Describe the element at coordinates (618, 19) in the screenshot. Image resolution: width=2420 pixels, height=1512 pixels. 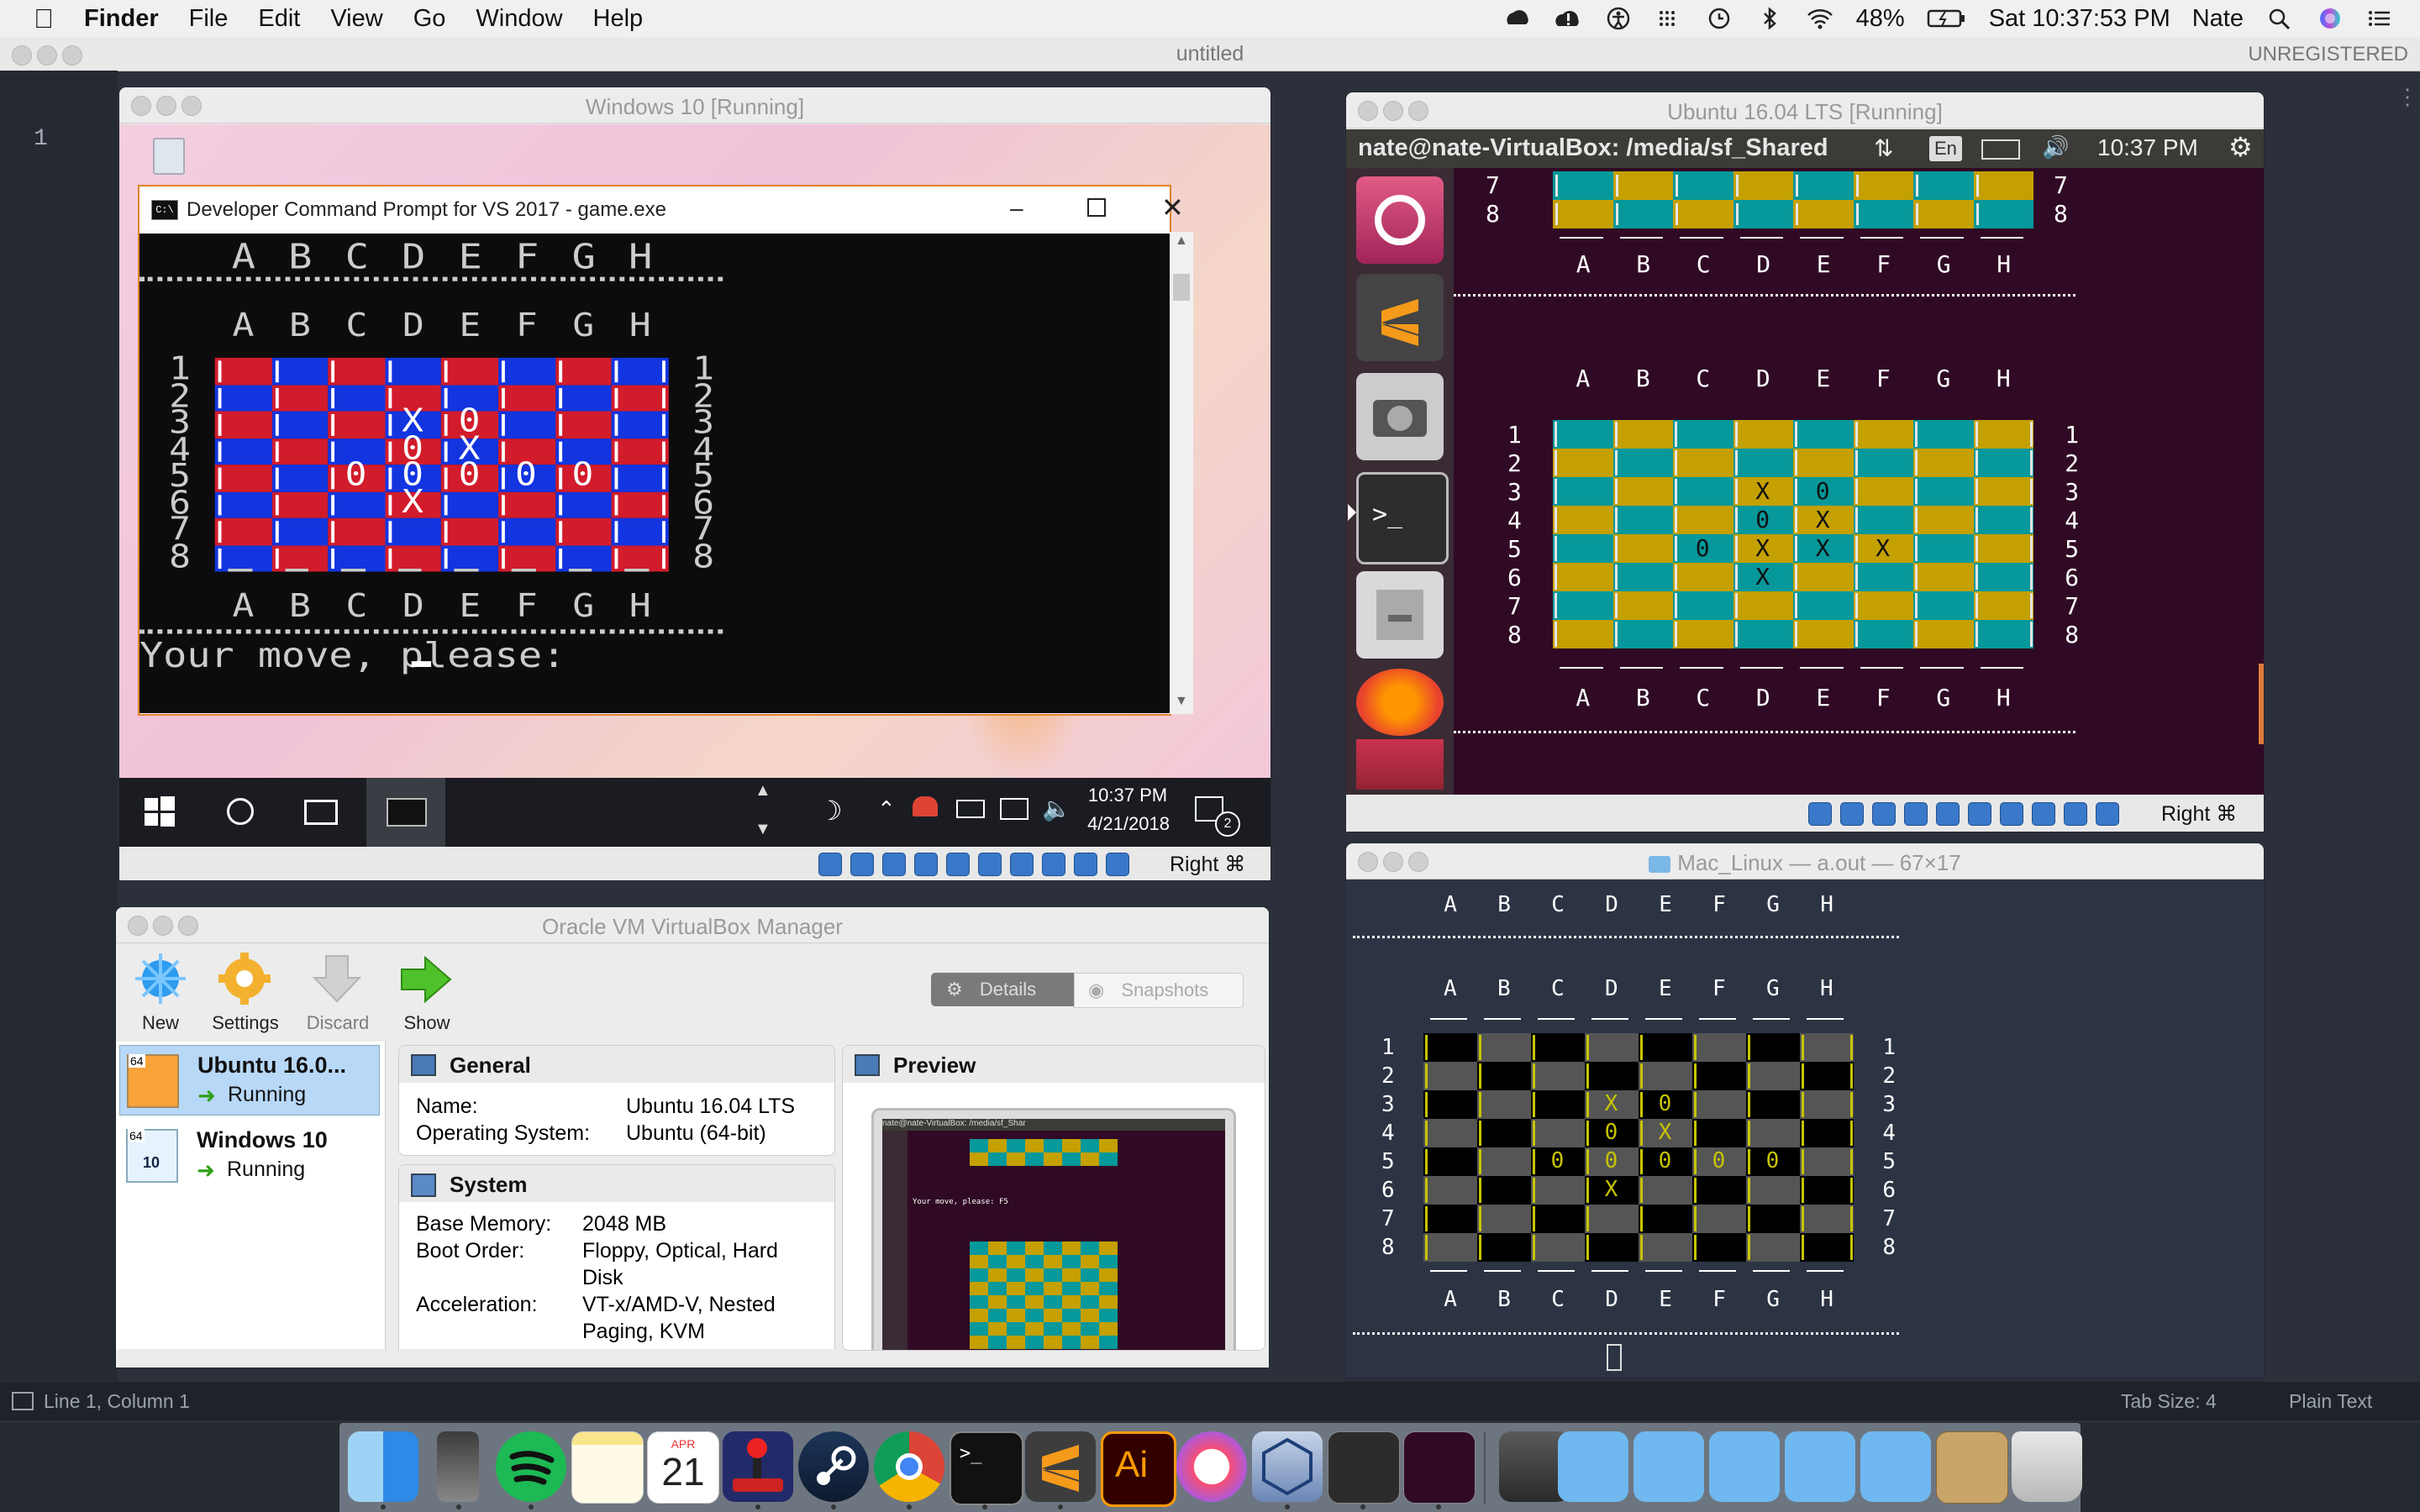
I see `menu-help: Help` at that location.